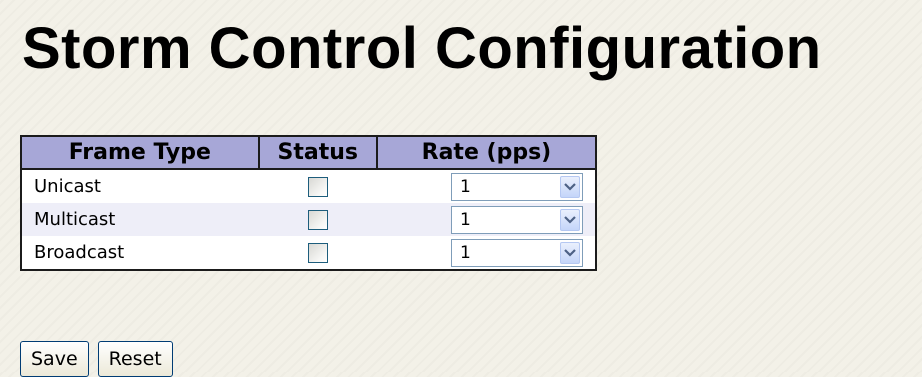 Image resolution: width=922 pixels, height=377 pixels. What do you see at coordinates (140, 186) in the screenshot?
I see `frame-type-label: Unicast` at bounding box center [140, 186].